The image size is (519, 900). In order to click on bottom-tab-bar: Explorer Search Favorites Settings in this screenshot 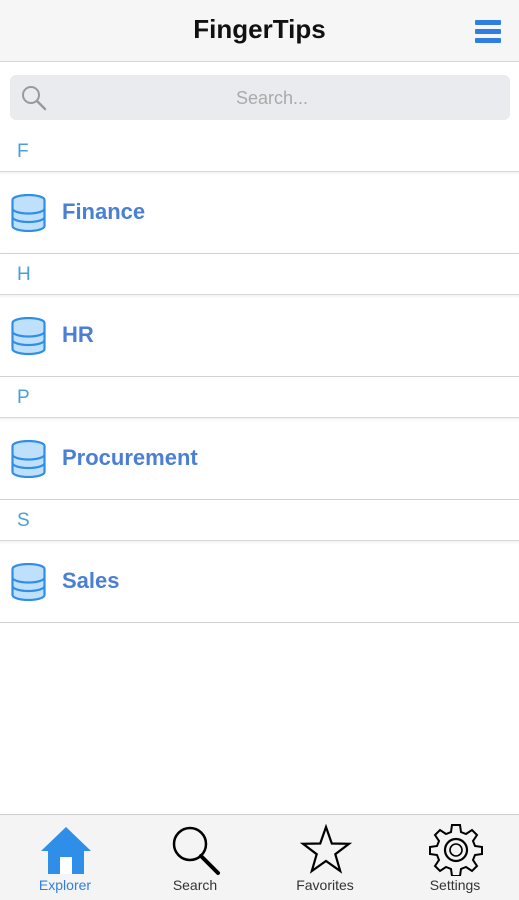, I will do `click(259, 857)`.